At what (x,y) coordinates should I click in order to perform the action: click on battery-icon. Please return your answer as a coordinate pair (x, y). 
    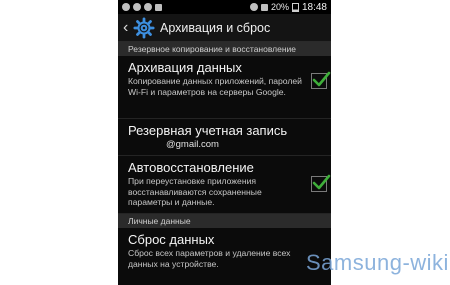
    Looking at the image, I should click on (295, 7).